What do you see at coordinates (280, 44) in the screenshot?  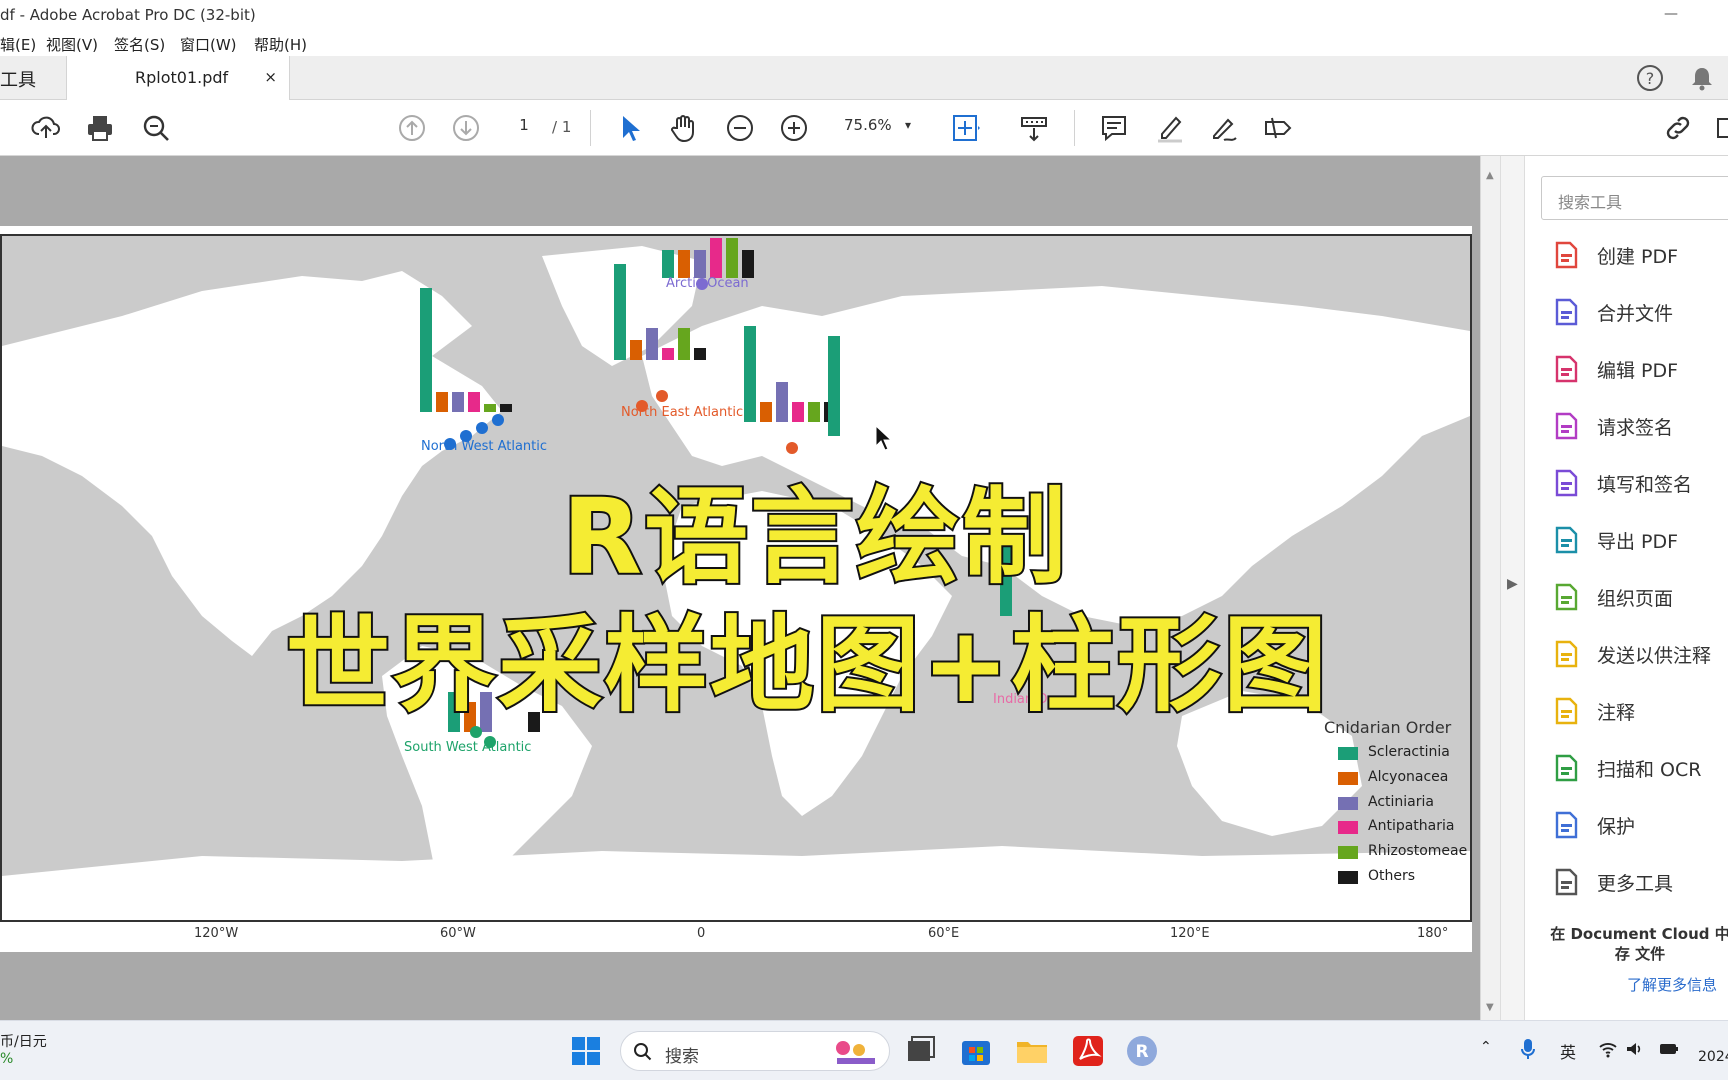 I see `menu-help: 帮助(H)` at bounding box center [280, 44].